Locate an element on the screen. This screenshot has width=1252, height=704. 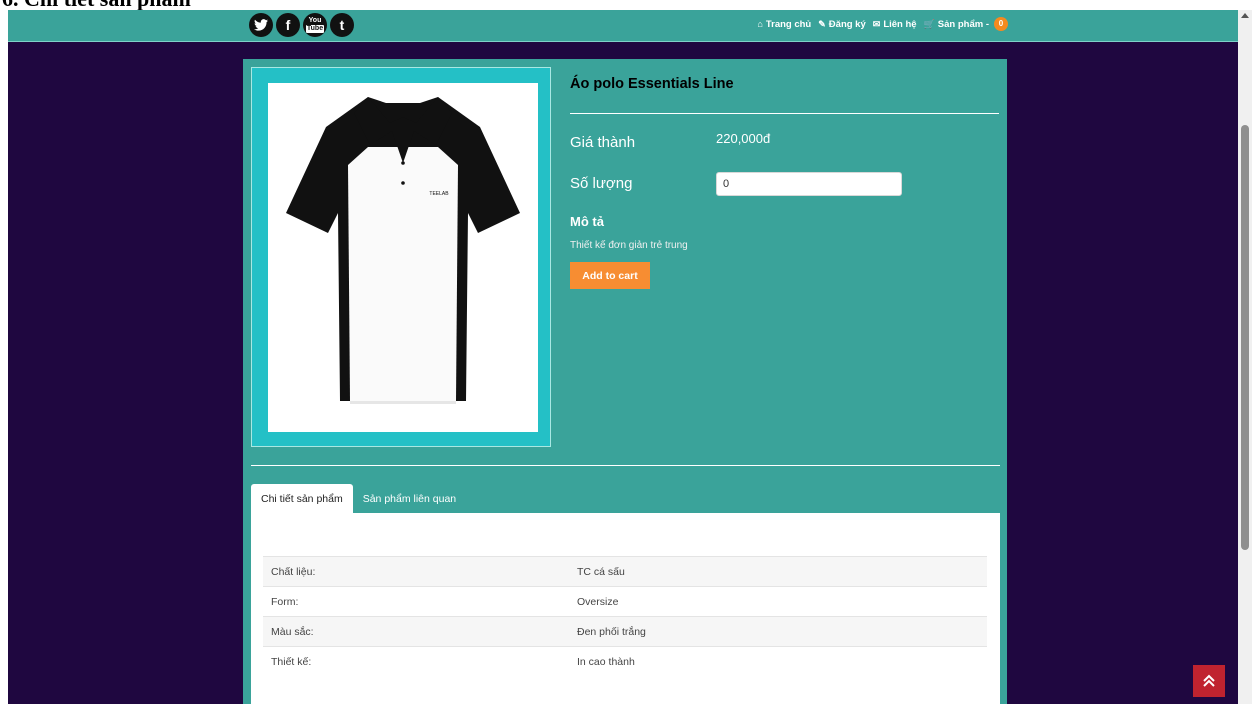
social-links: f You Tube t is located at coordinates (301, 25).